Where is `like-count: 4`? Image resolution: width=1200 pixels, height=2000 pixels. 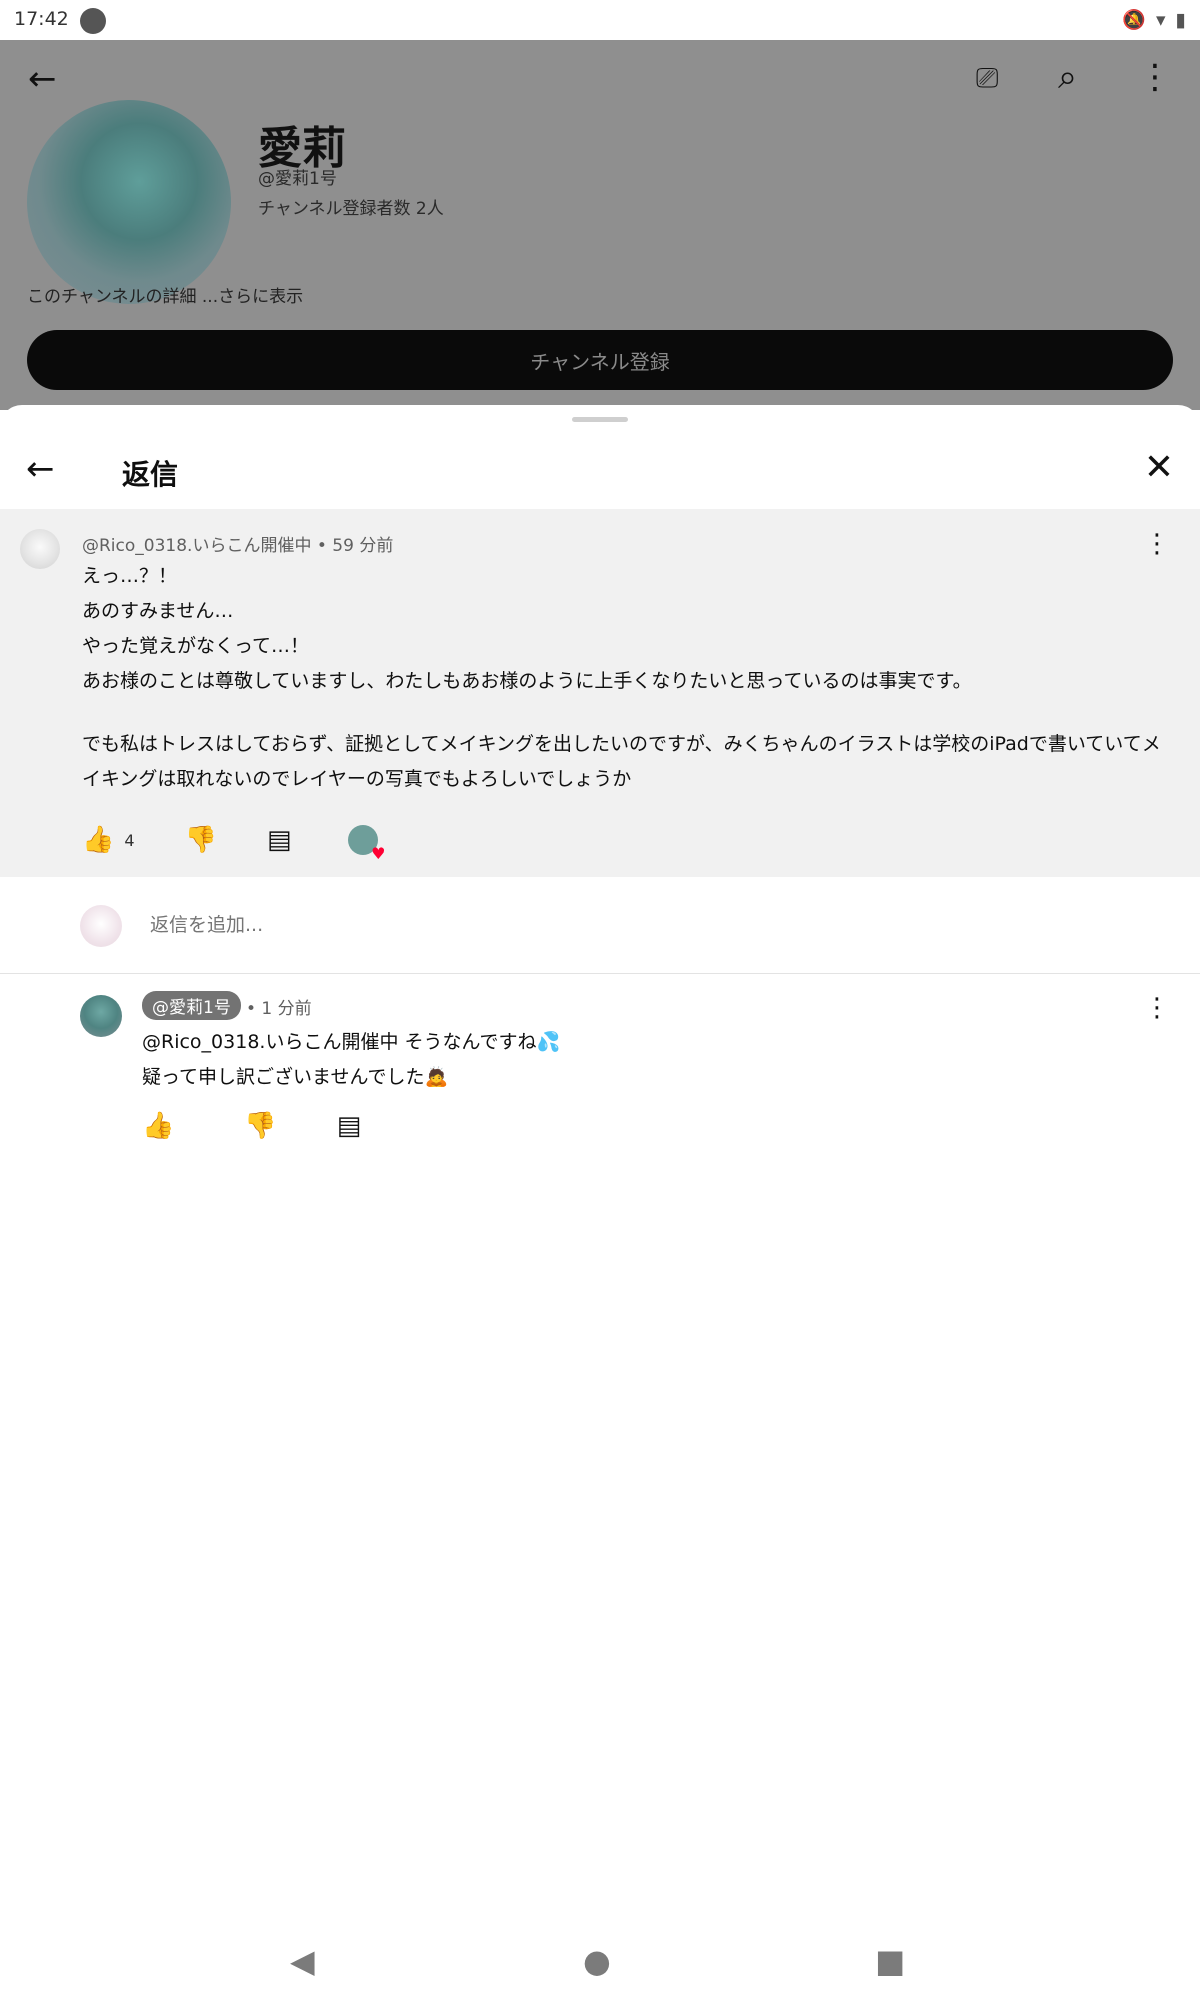
like-count: 4 is located at coordinates (129, 840).